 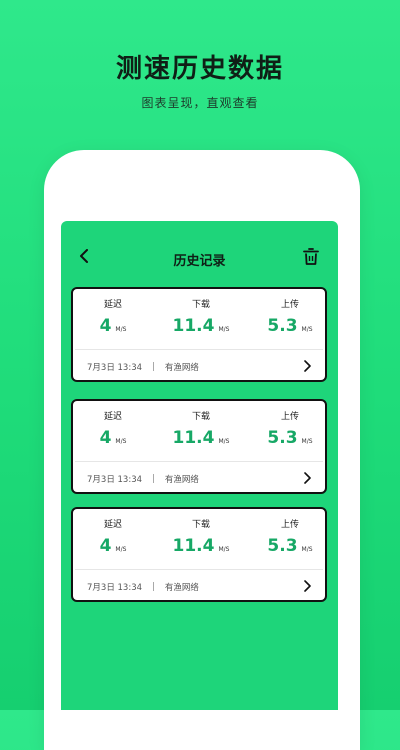 What do you see at coordinates (199, 250) in the screenshot?
I see `nav-bar: 历史记录` at bounding box center [199, 250].